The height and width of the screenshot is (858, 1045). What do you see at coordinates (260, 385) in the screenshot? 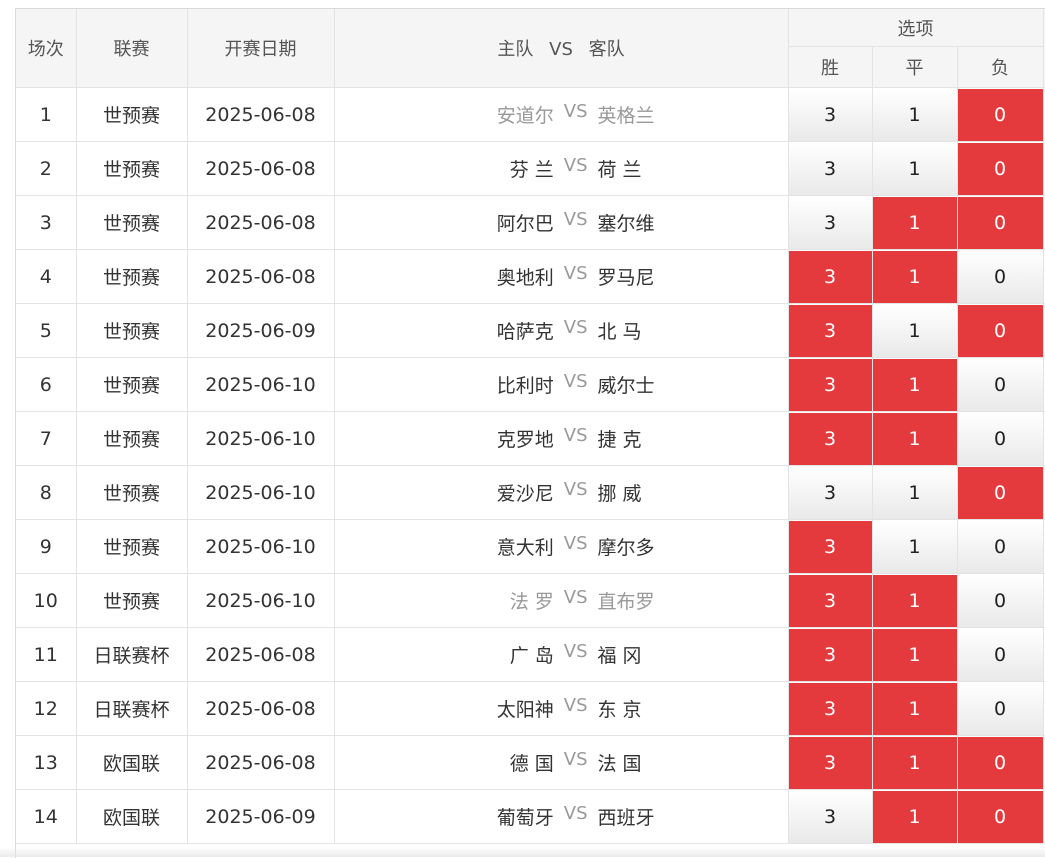
I see `match-date: 2025-06-10` at bounding box center [260, 385].